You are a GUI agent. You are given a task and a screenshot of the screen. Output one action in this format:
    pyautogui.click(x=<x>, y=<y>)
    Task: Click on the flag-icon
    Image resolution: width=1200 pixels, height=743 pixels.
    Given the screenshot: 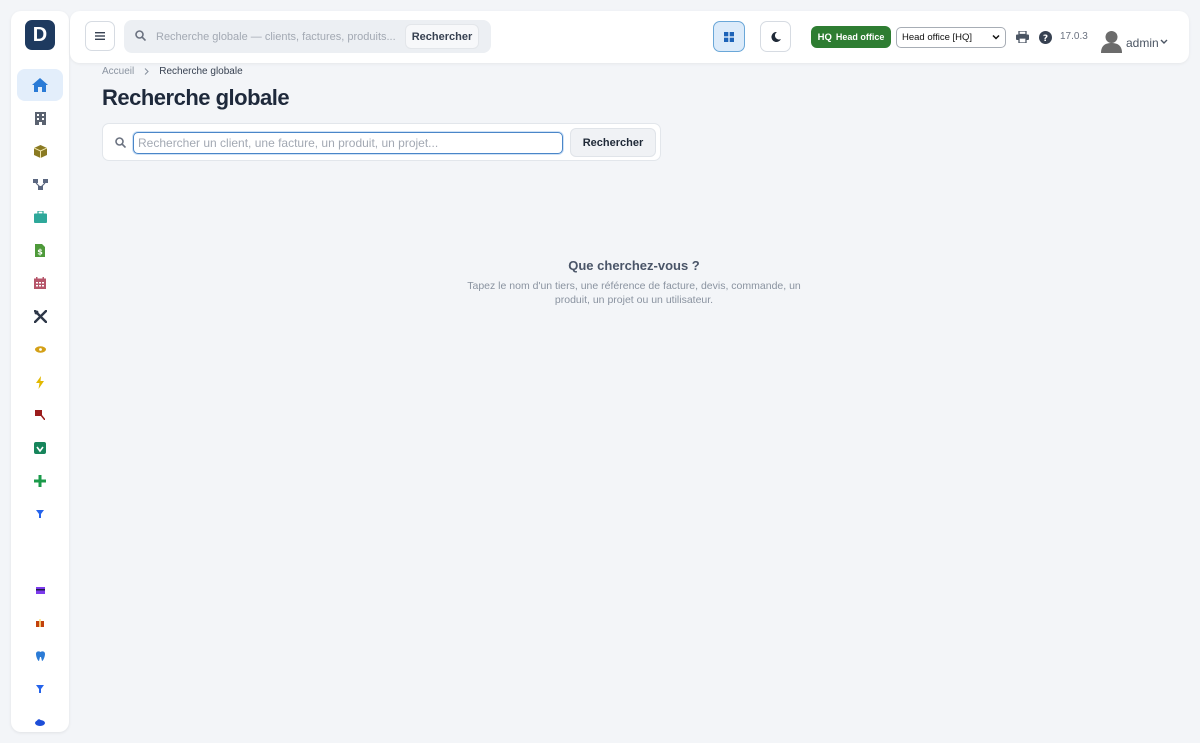 What is the action you would take?
    pyautogui.click(x=40, y=415)
    